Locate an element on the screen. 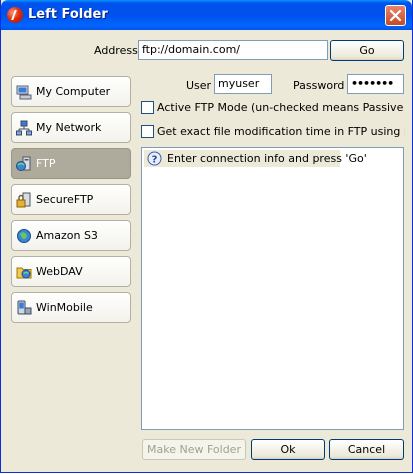 The width and height of the screenshot is (413, 474). address-input: ftp://domain.com/ is located at coordinates (233, 50).